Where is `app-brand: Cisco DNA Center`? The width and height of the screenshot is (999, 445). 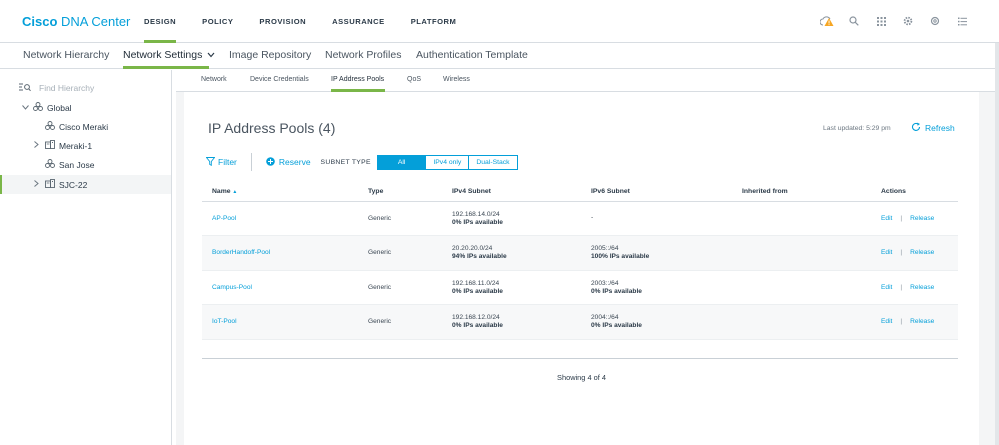 app-brand: Cisco DNA Center is located at coordinates (76, 21).